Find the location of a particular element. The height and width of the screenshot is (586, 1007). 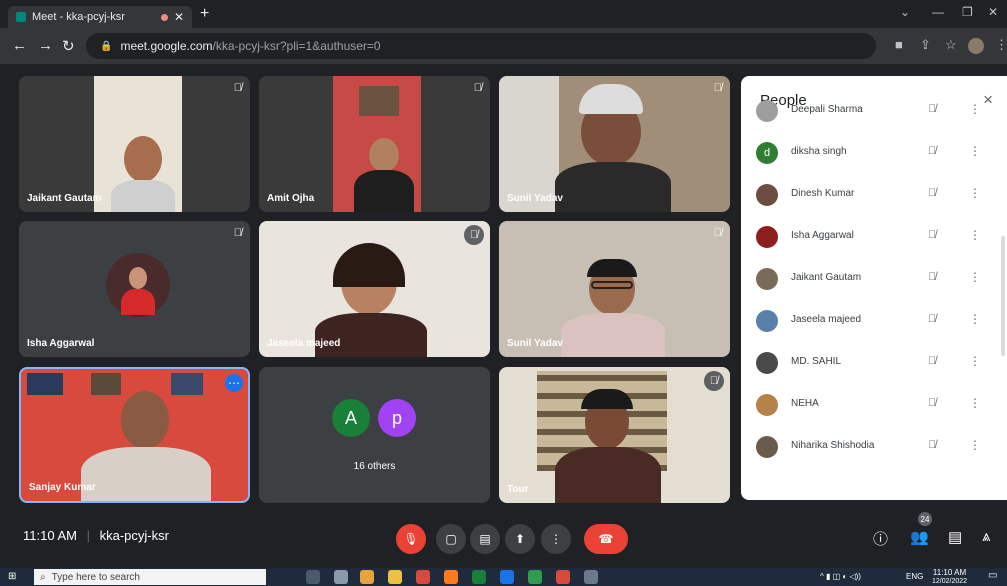

settings-icon is located at coordinates (341, 577).